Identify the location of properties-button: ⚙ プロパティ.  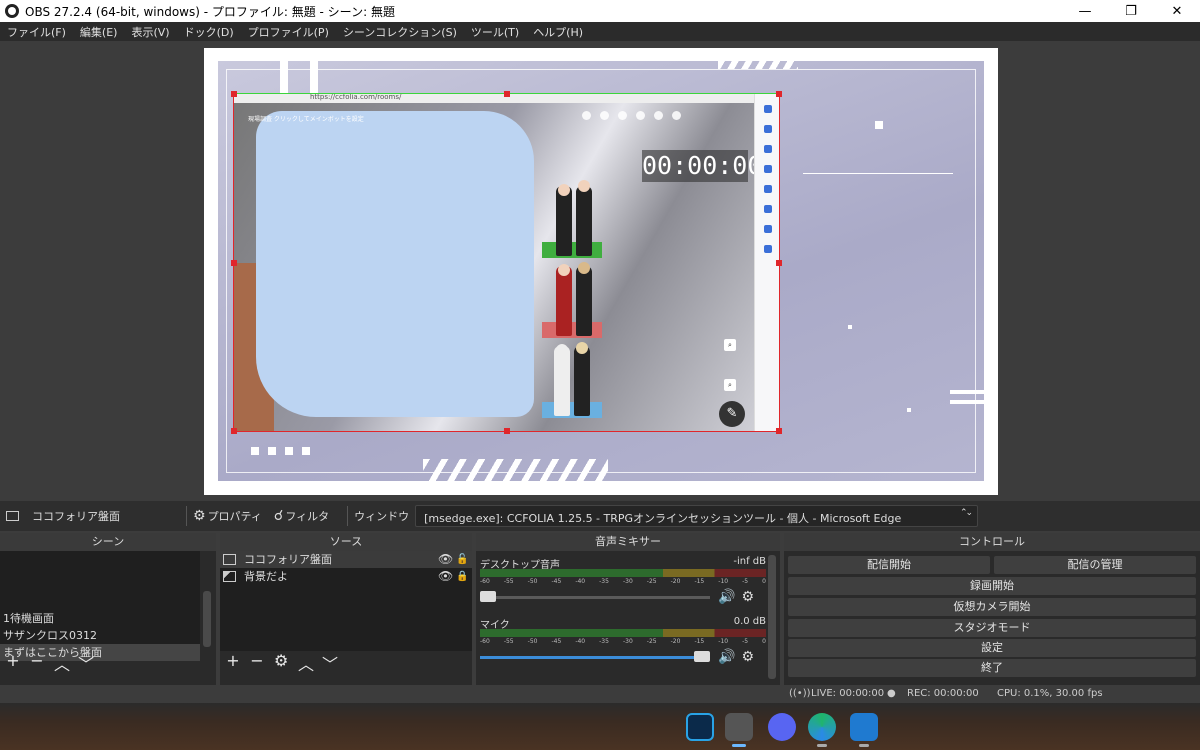
(227, 516).